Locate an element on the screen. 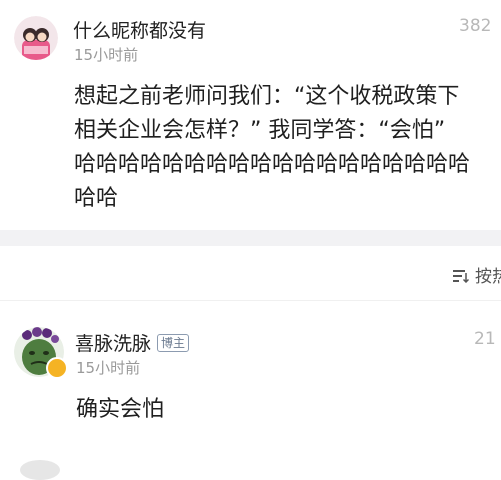  blogger-username: 喜脉洗脉 博主 is located at coordinates (132, 342).